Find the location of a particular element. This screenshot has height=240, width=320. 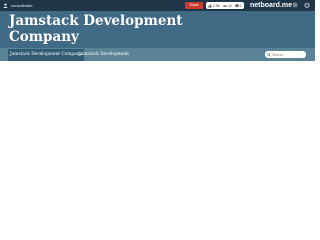

stats-widget: 2.9K 1k 0 is located at coordinates (225, 5).